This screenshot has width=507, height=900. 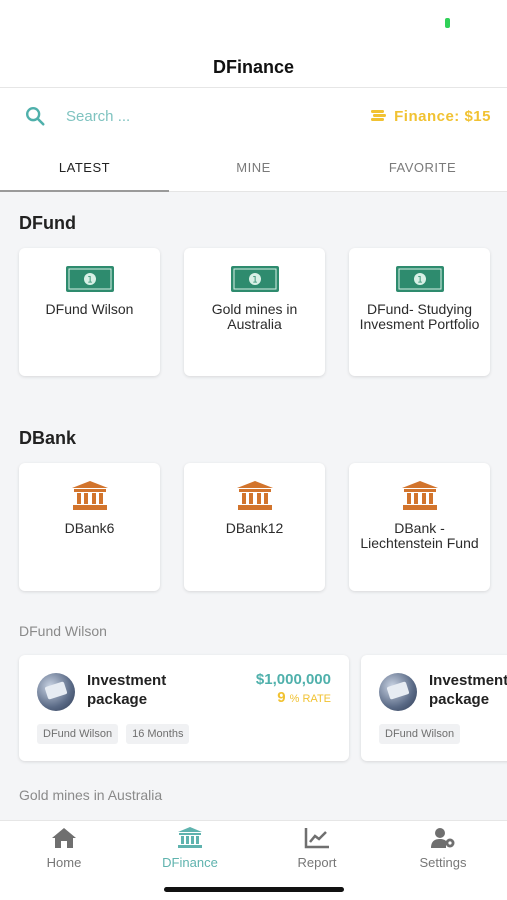 I want to click on package-rate-value: 9, so click(x=281, y=697).